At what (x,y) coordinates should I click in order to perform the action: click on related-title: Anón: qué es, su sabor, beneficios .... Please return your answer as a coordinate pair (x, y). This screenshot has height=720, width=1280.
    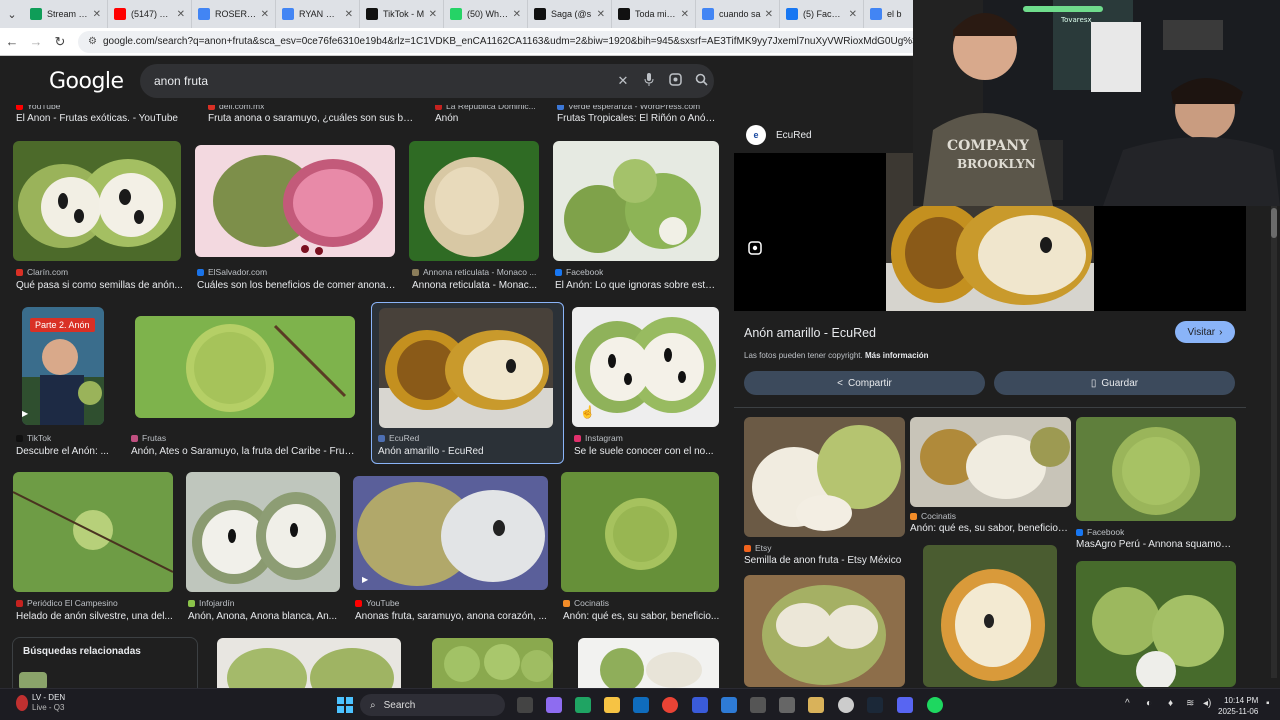
    Looking at the image, I should click on (990, 528).